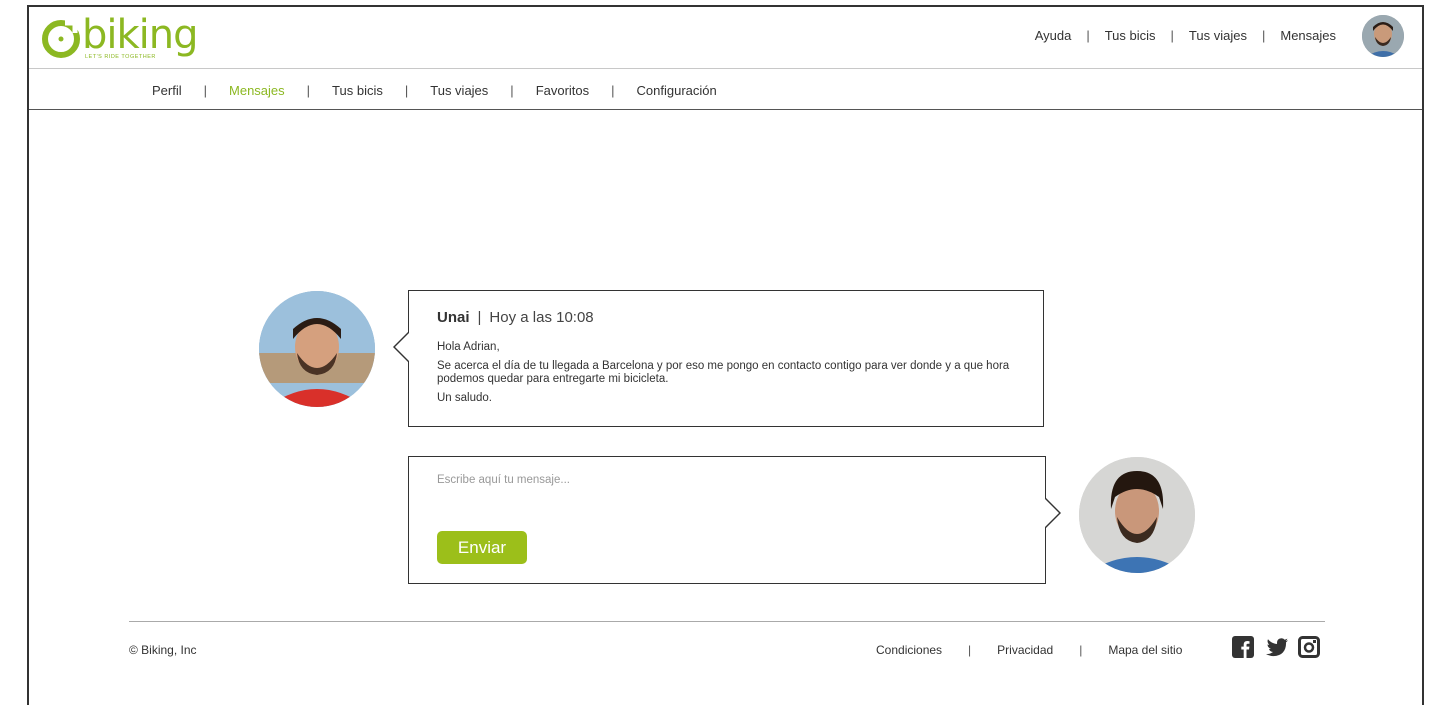 The image size is (1441, 705). I want to click on message-sender: Unai, so click(453, 317).